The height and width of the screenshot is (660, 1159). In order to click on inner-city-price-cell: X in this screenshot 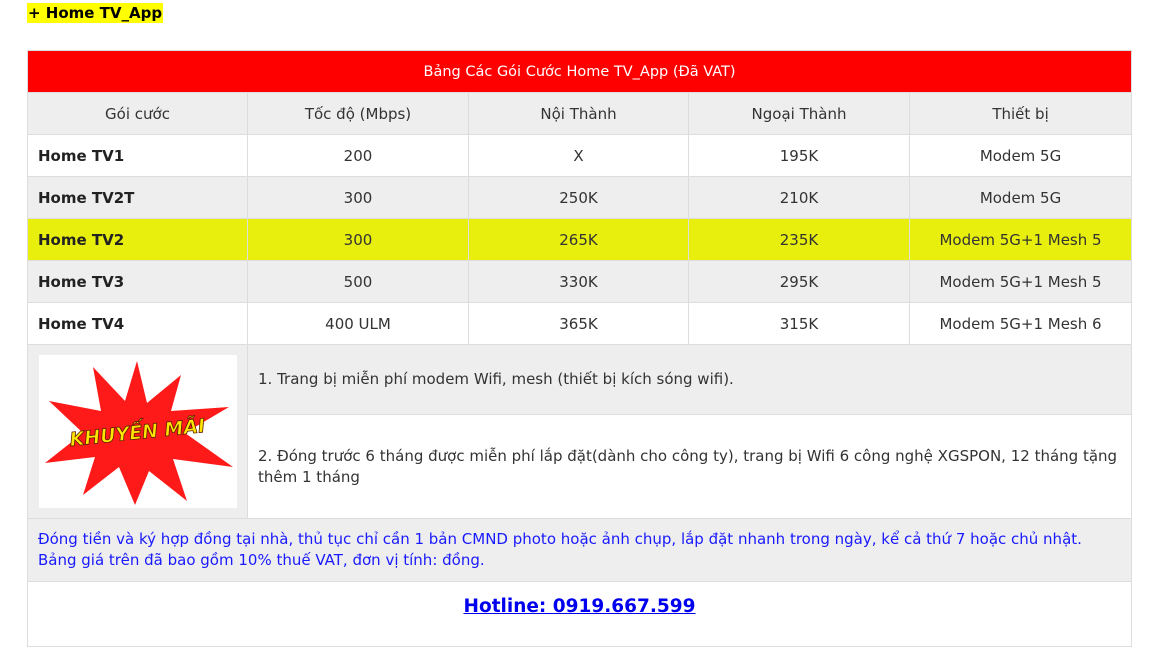, I will do `click(578, 155)`.